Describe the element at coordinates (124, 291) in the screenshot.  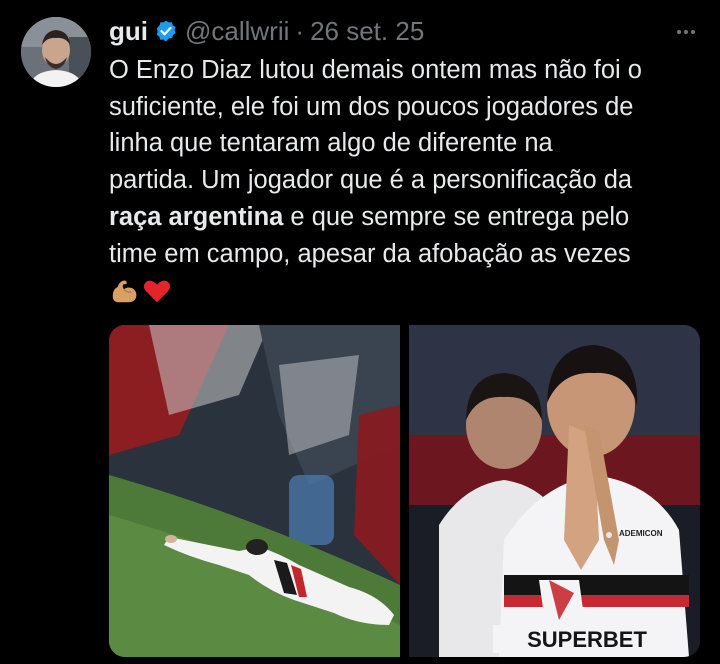
I see `flexed-biceps-emoji-icon` at that location.